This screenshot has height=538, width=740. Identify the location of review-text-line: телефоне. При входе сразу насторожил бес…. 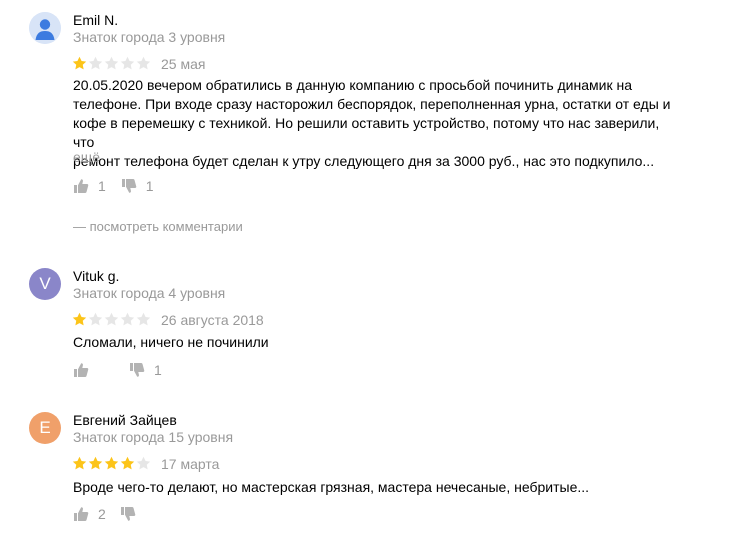
(372, 104).